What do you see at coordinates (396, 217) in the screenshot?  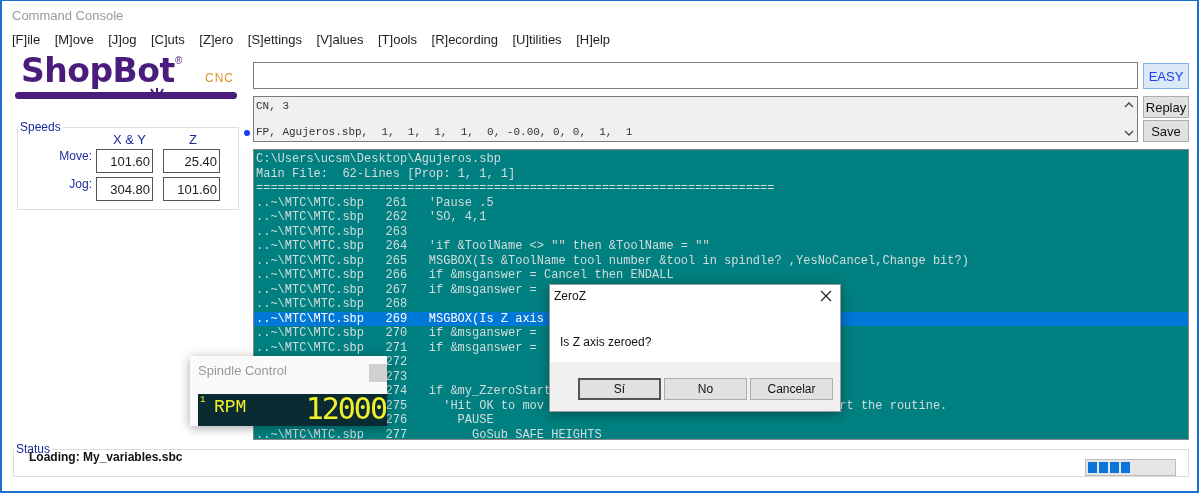 I see `line-number: 262` at bounding box center [396, 217].